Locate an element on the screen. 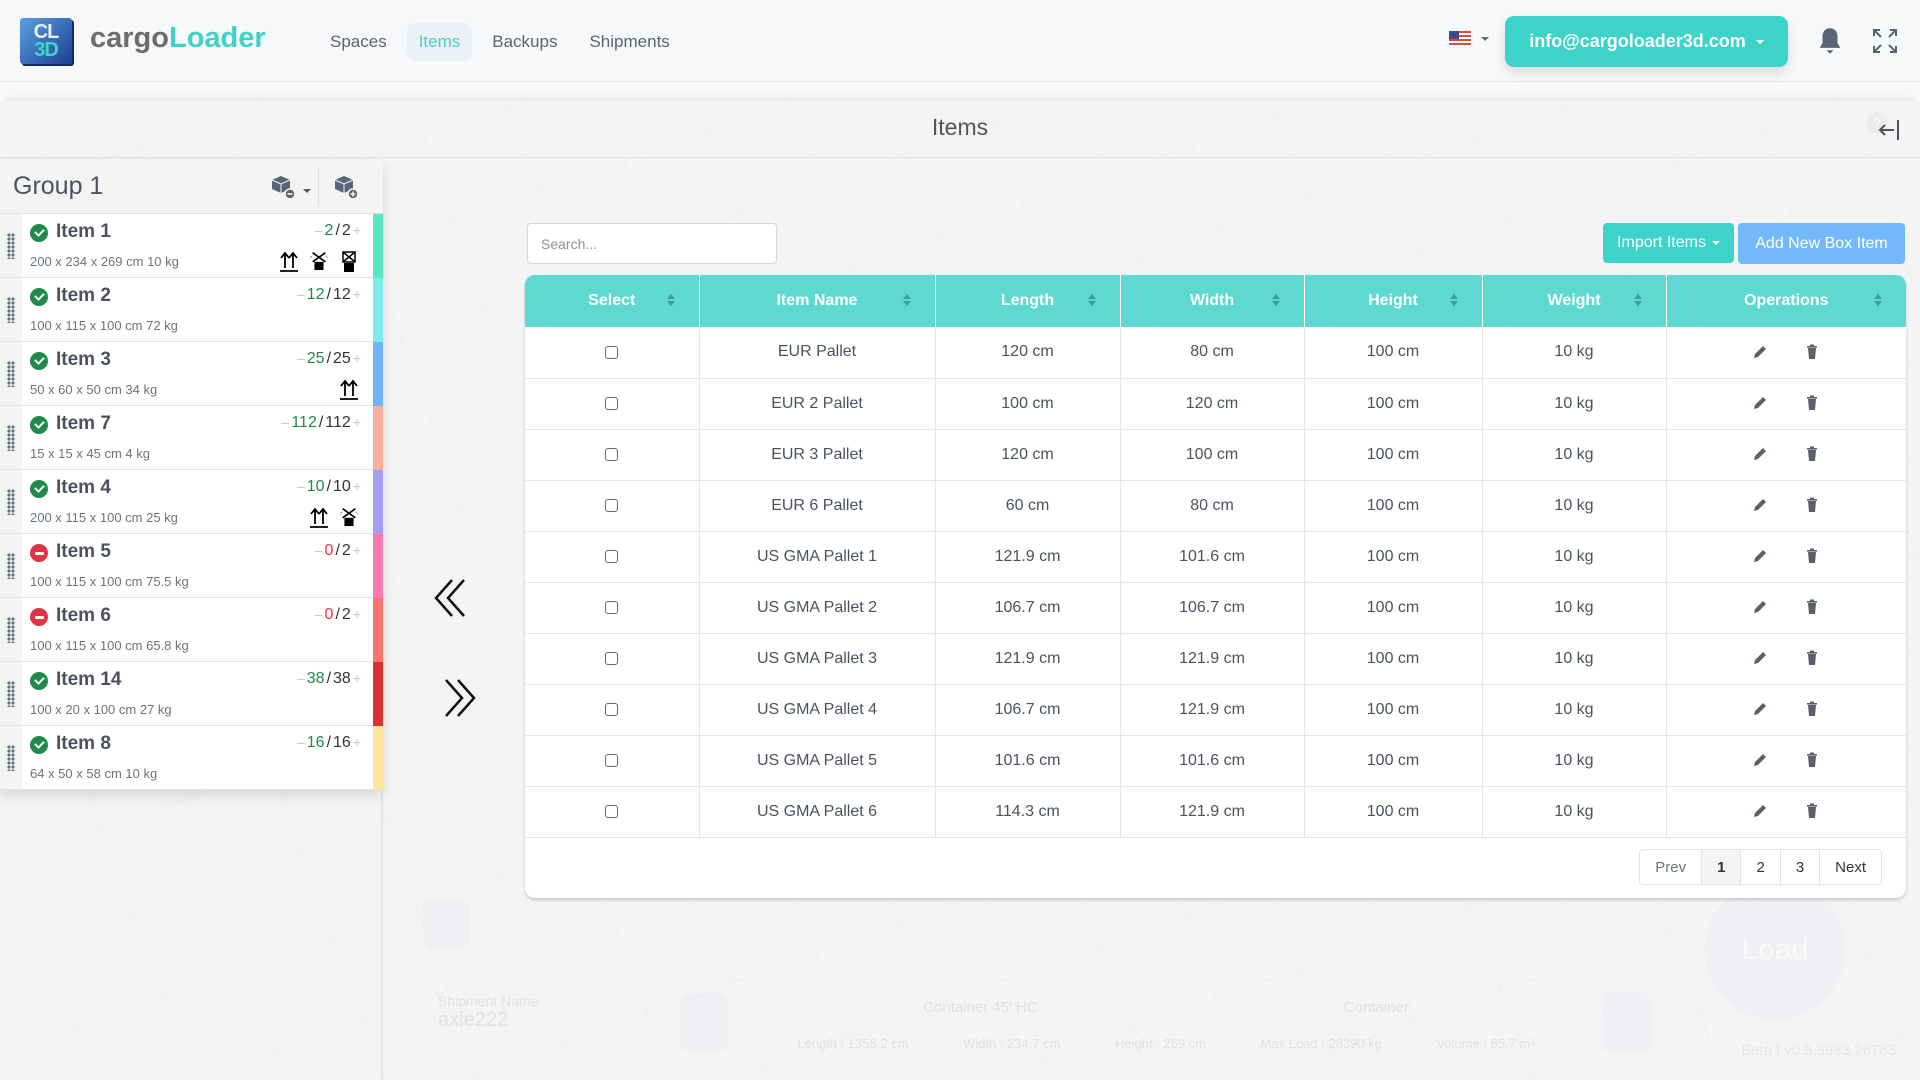 The width and height of the screenshot is (1920, 1080). cube-plus-icon is located at coordinates (346, 187).